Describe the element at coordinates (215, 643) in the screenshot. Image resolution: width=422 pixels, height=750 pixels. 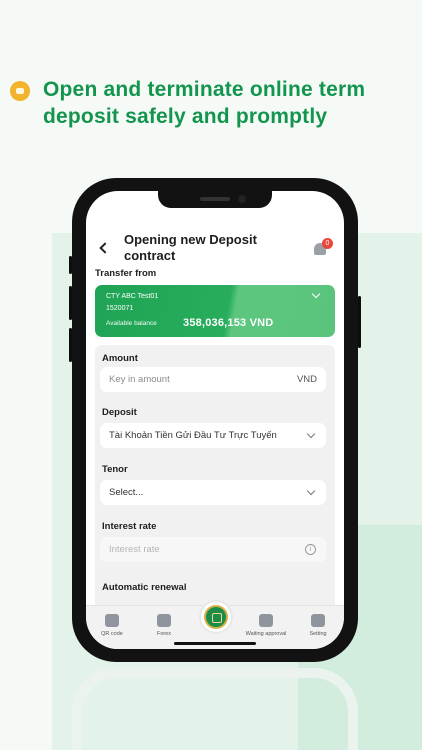
I see `home-indicator` at that location.